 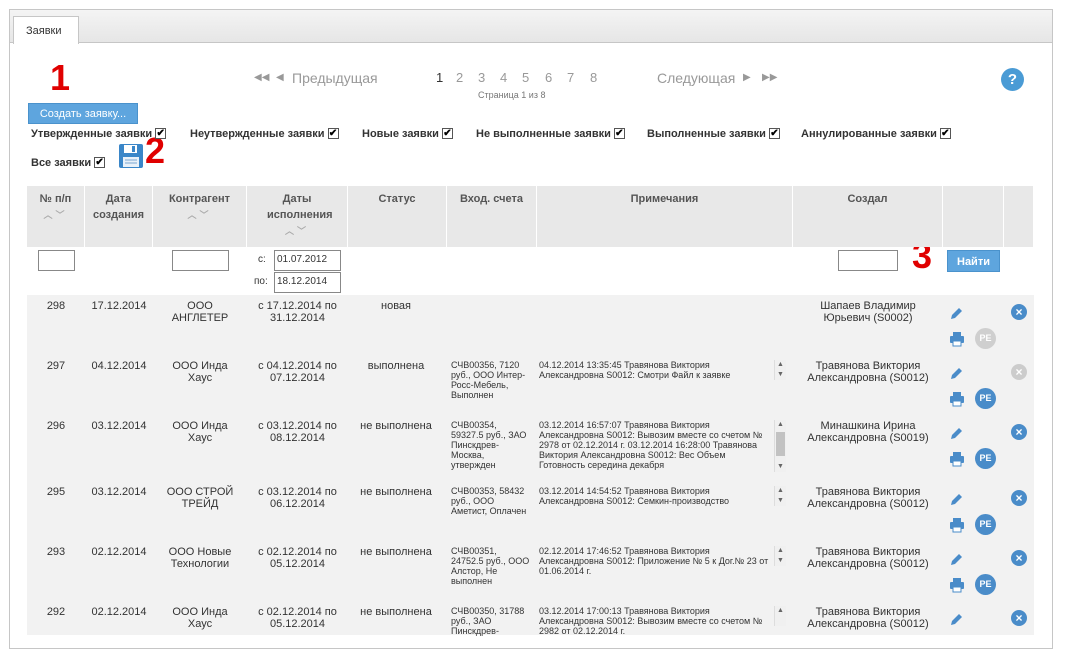 I want to click on cell-contractor: ООО АНГЛЕТЕР, so click(x=200, y=312).